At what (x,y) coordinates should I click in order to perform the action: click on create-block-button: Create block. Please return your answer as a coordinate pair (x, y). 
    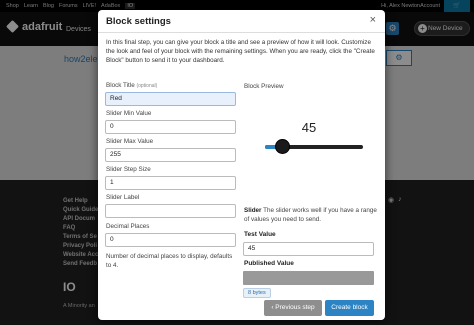
    Looking at the image, I should click on (349, 308).